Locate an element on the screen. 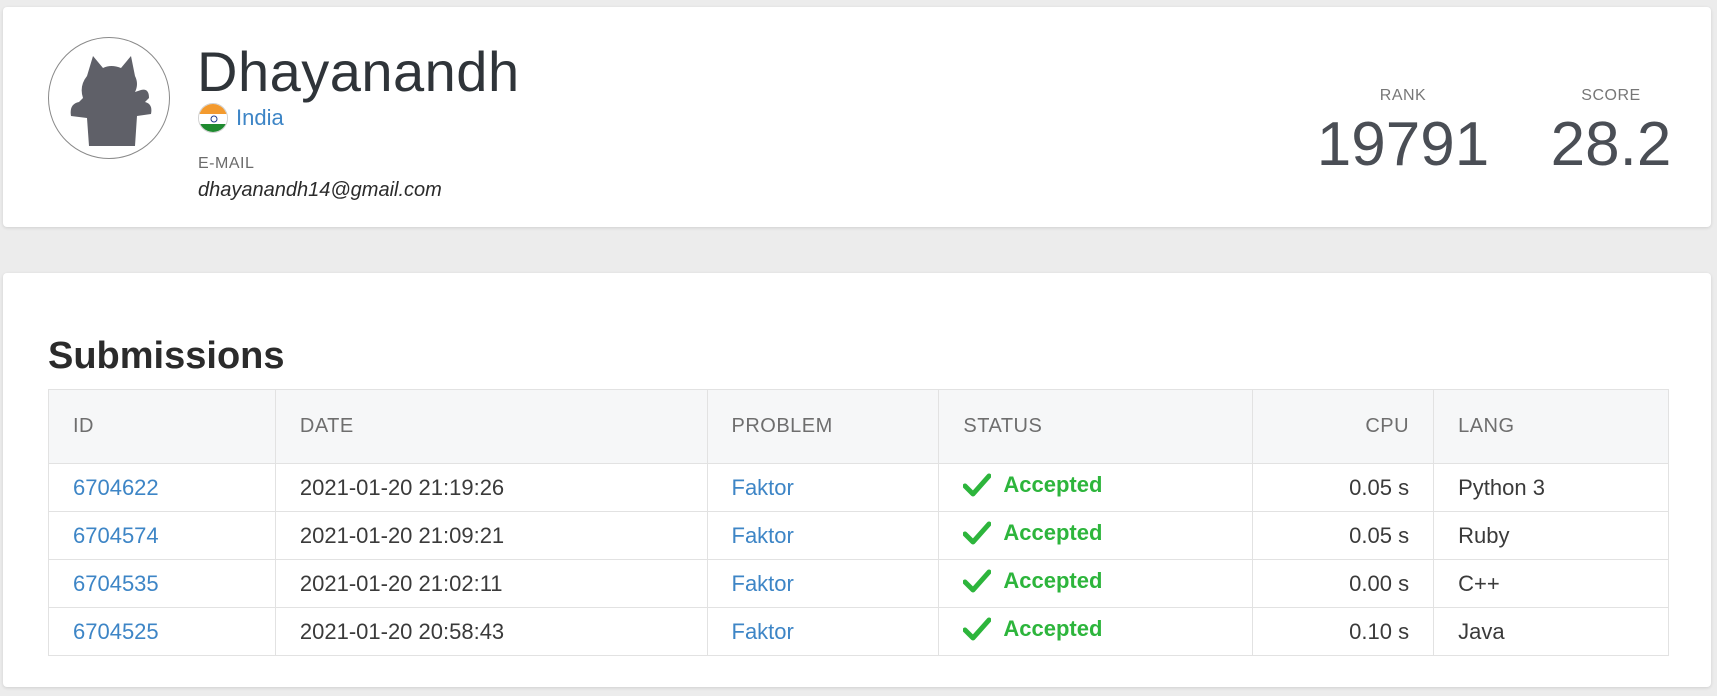 This screenshot has height=696, width=1717. date-cell: 2021-01-20 21:19:26 is located at coordinates (491, 487).